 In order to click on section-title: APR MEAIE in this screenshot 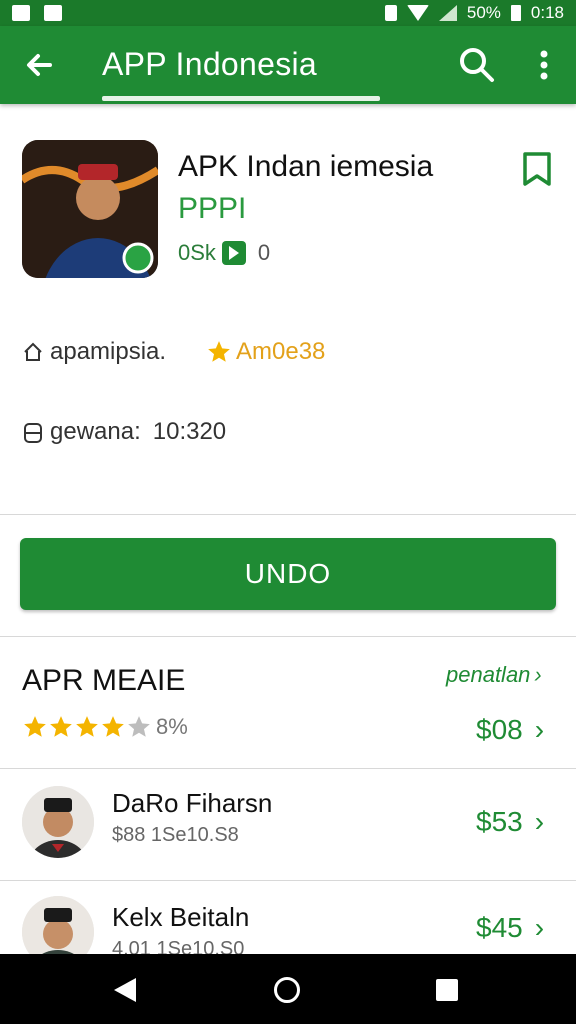, I will do `click(104, 680)`.